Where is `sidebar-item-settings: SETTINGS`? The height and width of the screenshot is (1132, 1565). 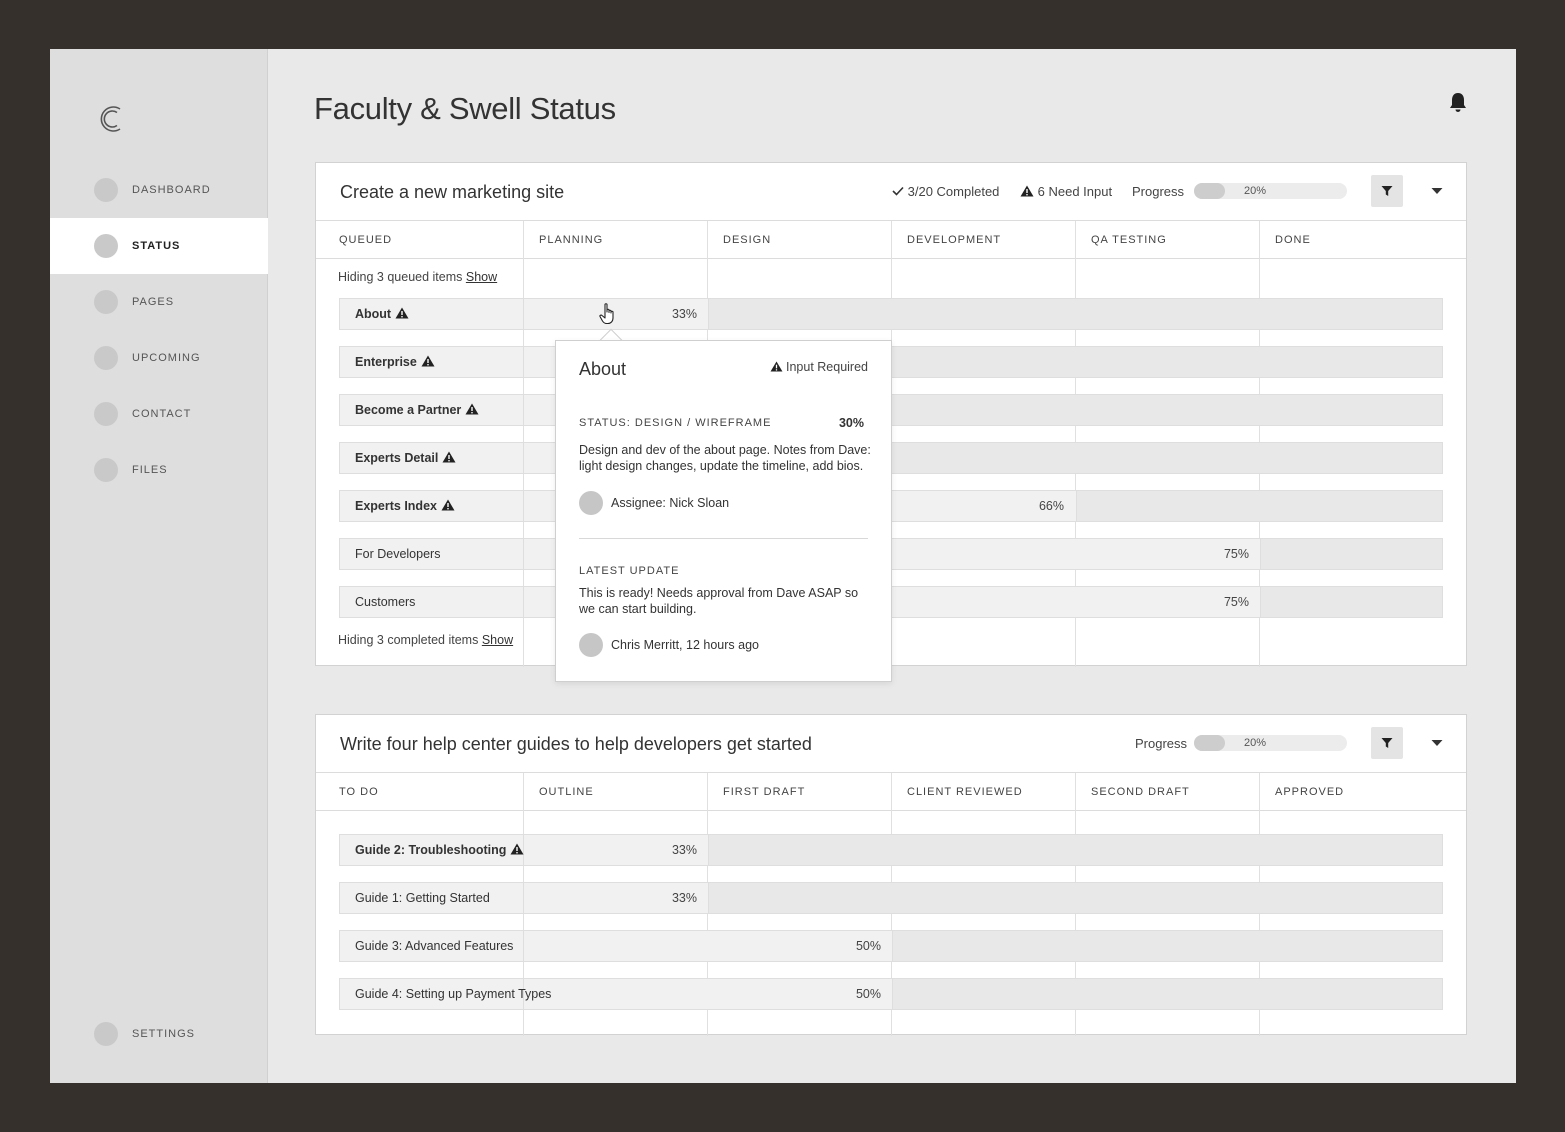 sidebar-item-settings: SETTINGS is located at coordinates (159, 1034).